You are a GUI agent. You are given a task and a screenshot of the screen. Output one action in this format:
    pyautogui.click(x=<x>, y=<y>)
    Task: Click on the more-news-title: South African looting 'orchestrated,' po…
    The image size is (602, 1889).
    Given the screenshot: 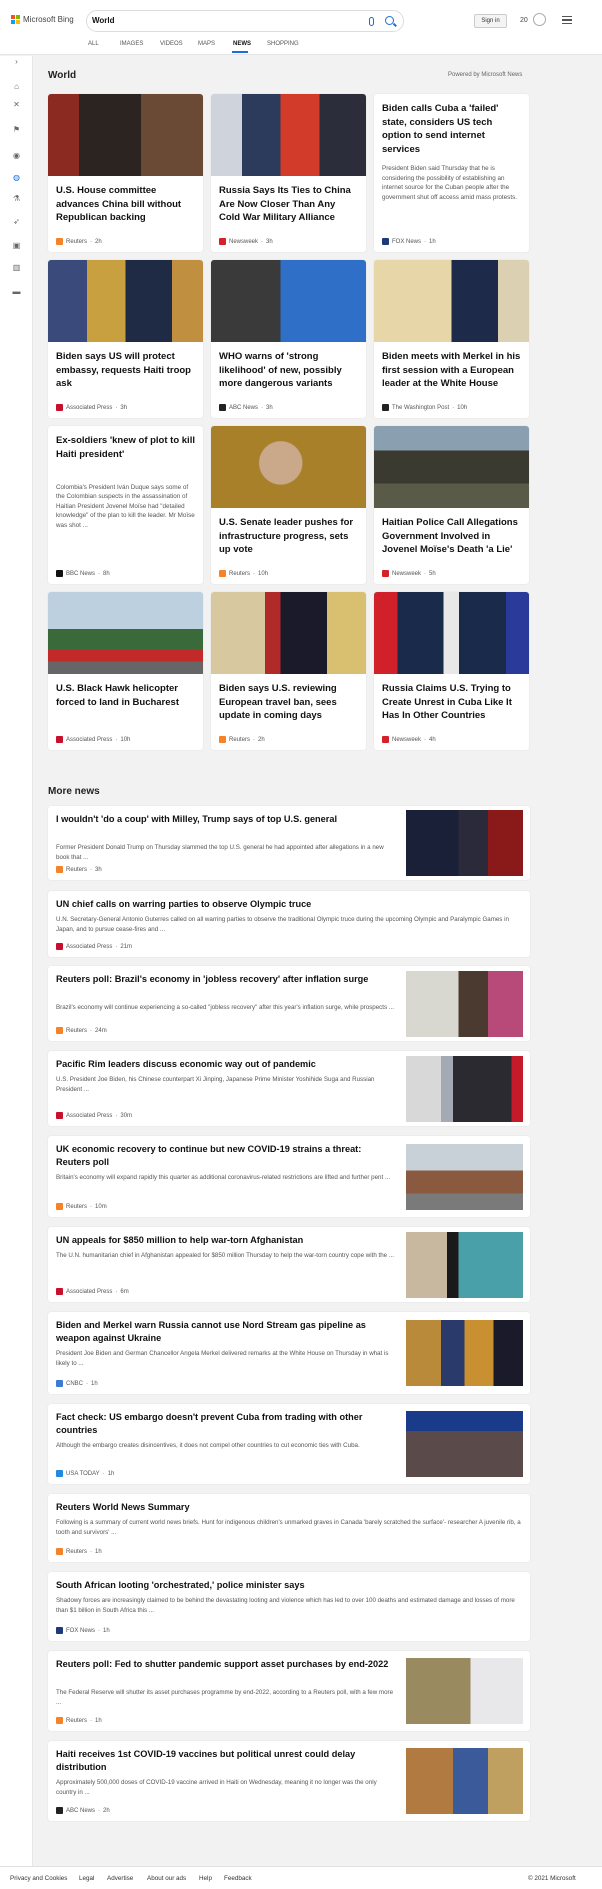 What is the action you would take?
    pyautogui.click(x=289, y=1585)
    